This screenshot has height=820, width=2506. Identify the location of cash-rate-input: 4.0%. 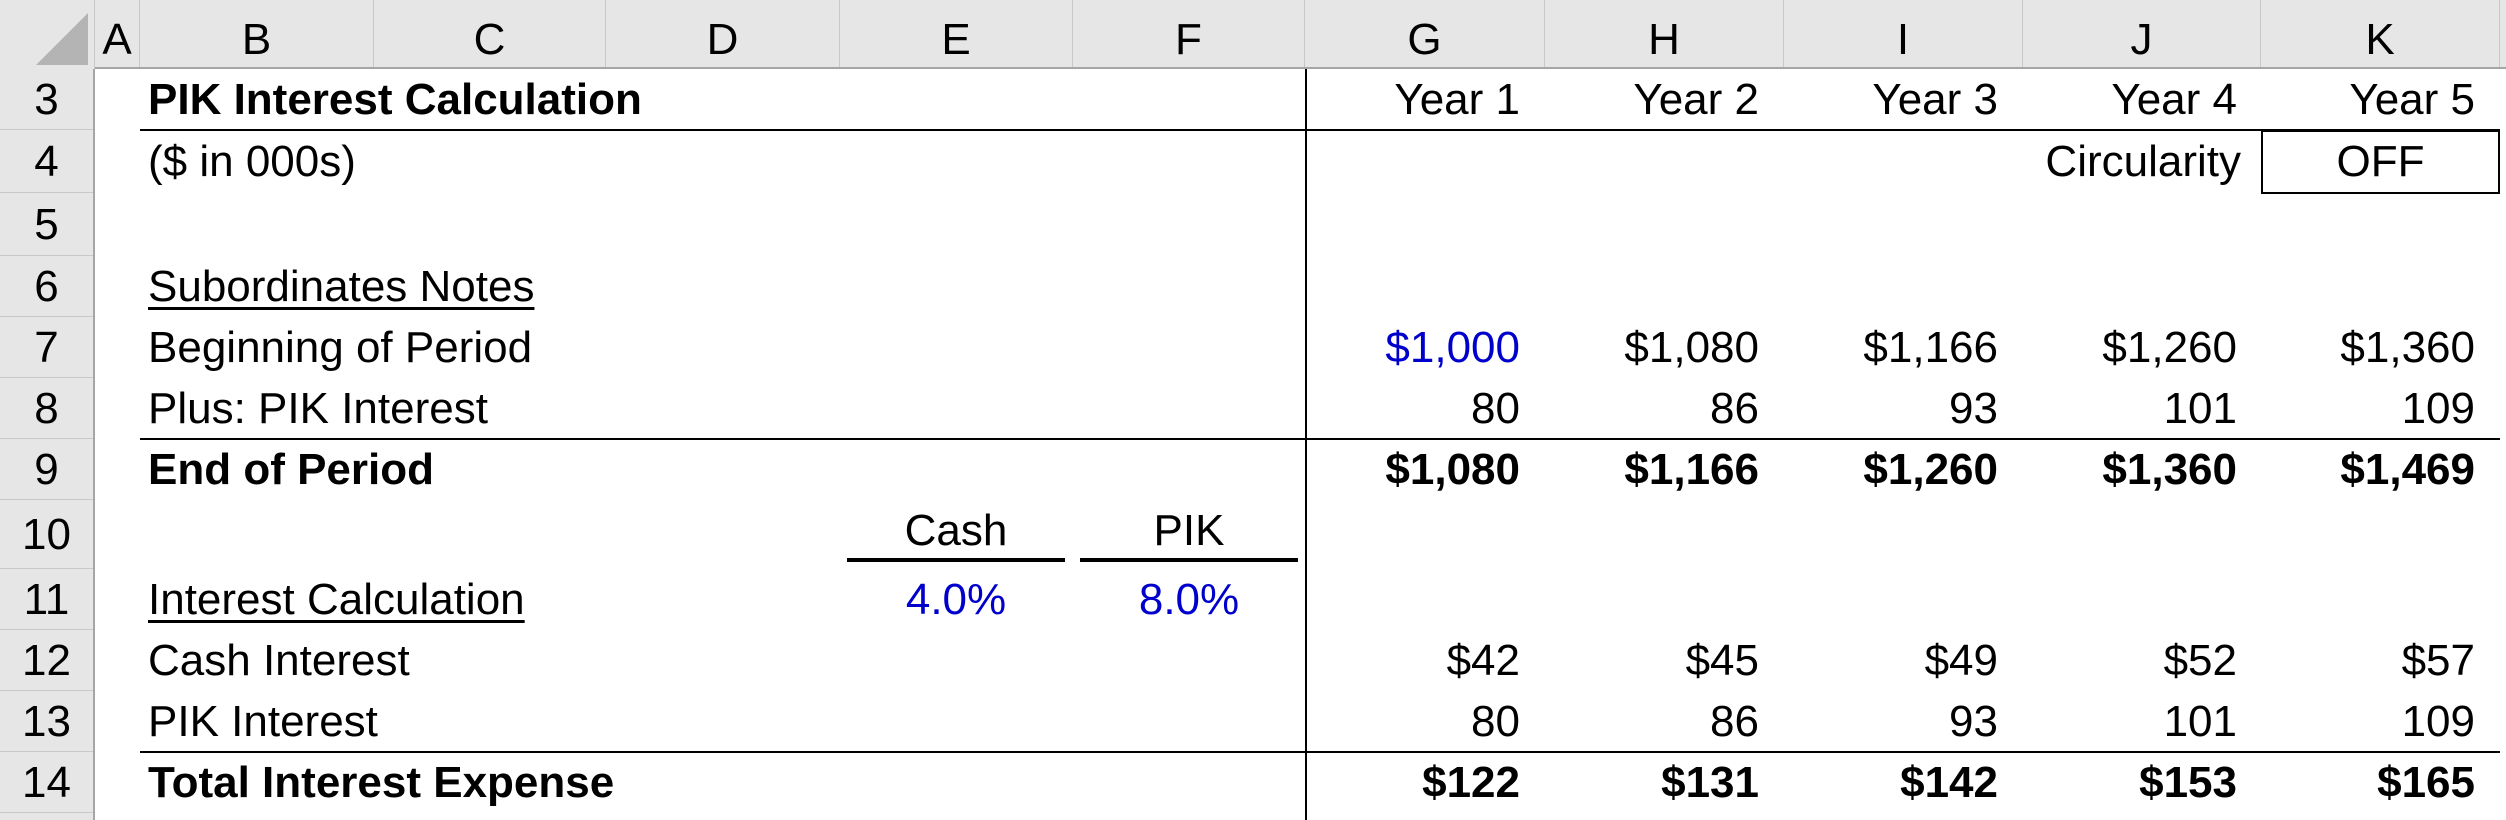
(956, 599).